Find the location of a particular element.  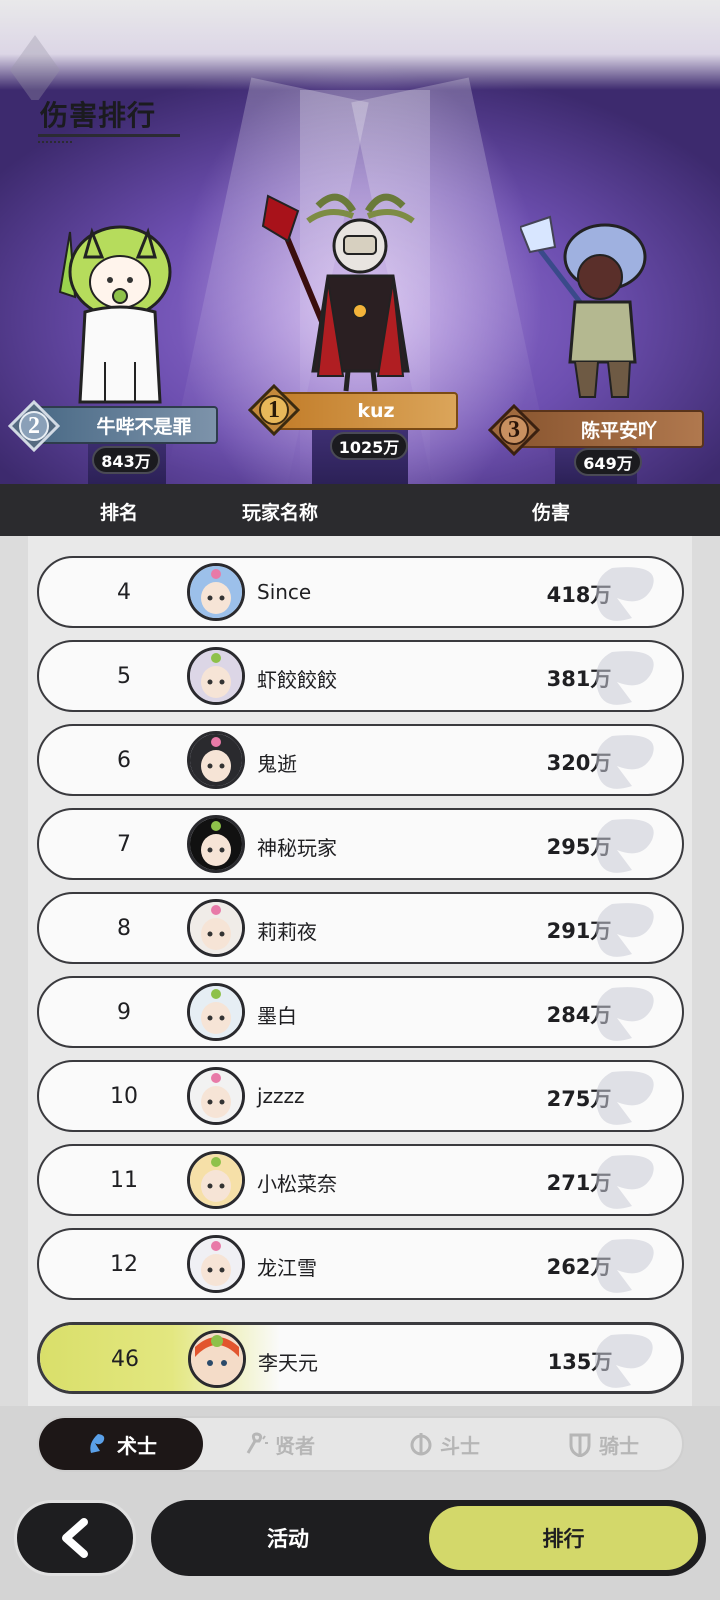

character-second-avatar is located at coordinates (115, 312).